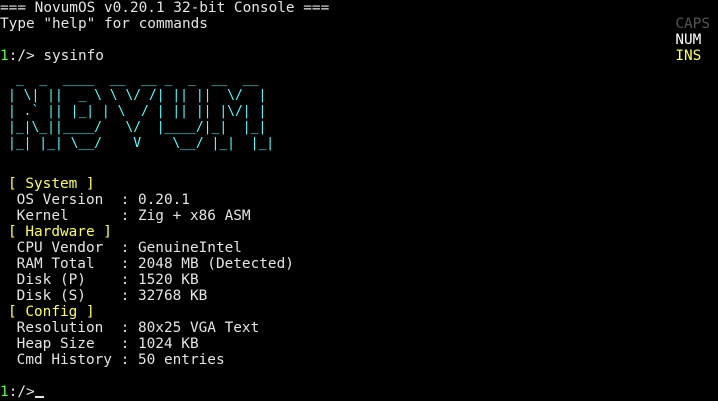 This screenshot has height=401, width=718. I want to click on info-row-cpu-vendor: CPU Vendor : GenuineIntel, so click(125, 248).